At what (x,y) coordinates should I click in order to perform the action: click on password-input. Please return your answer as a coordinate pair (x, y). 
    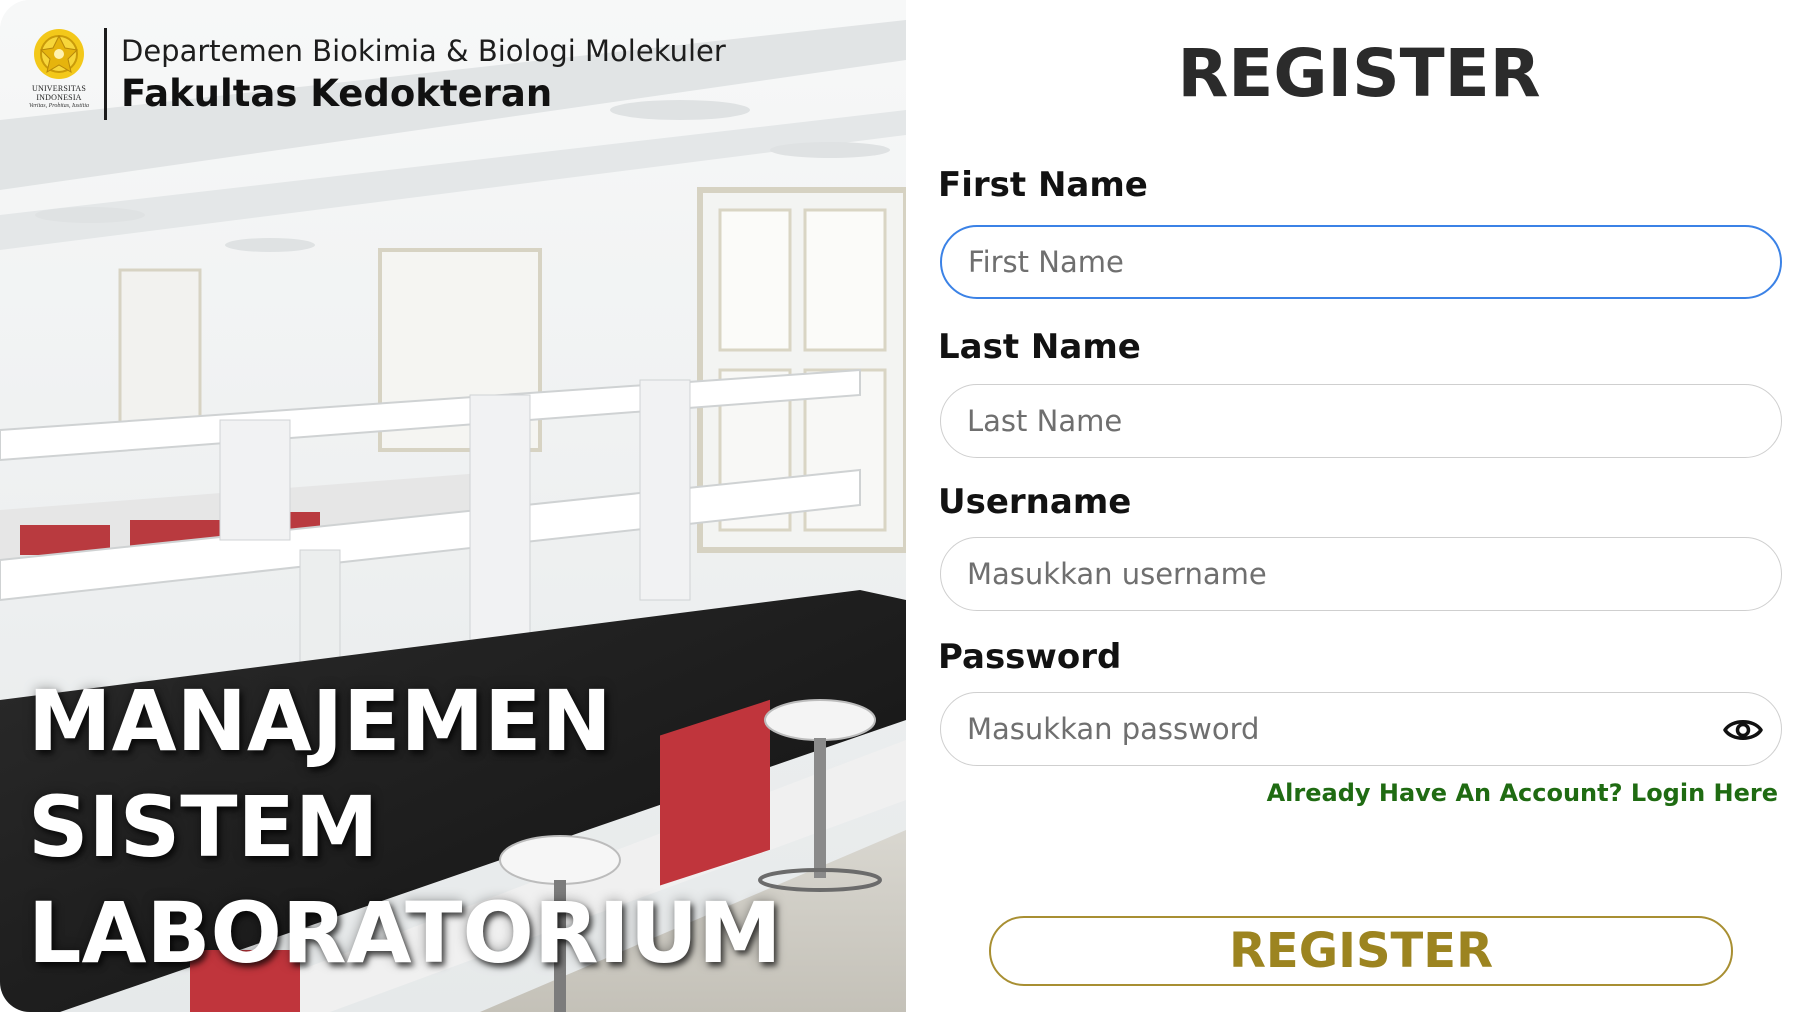
    Looking at the image, I should click on (1361, 729).